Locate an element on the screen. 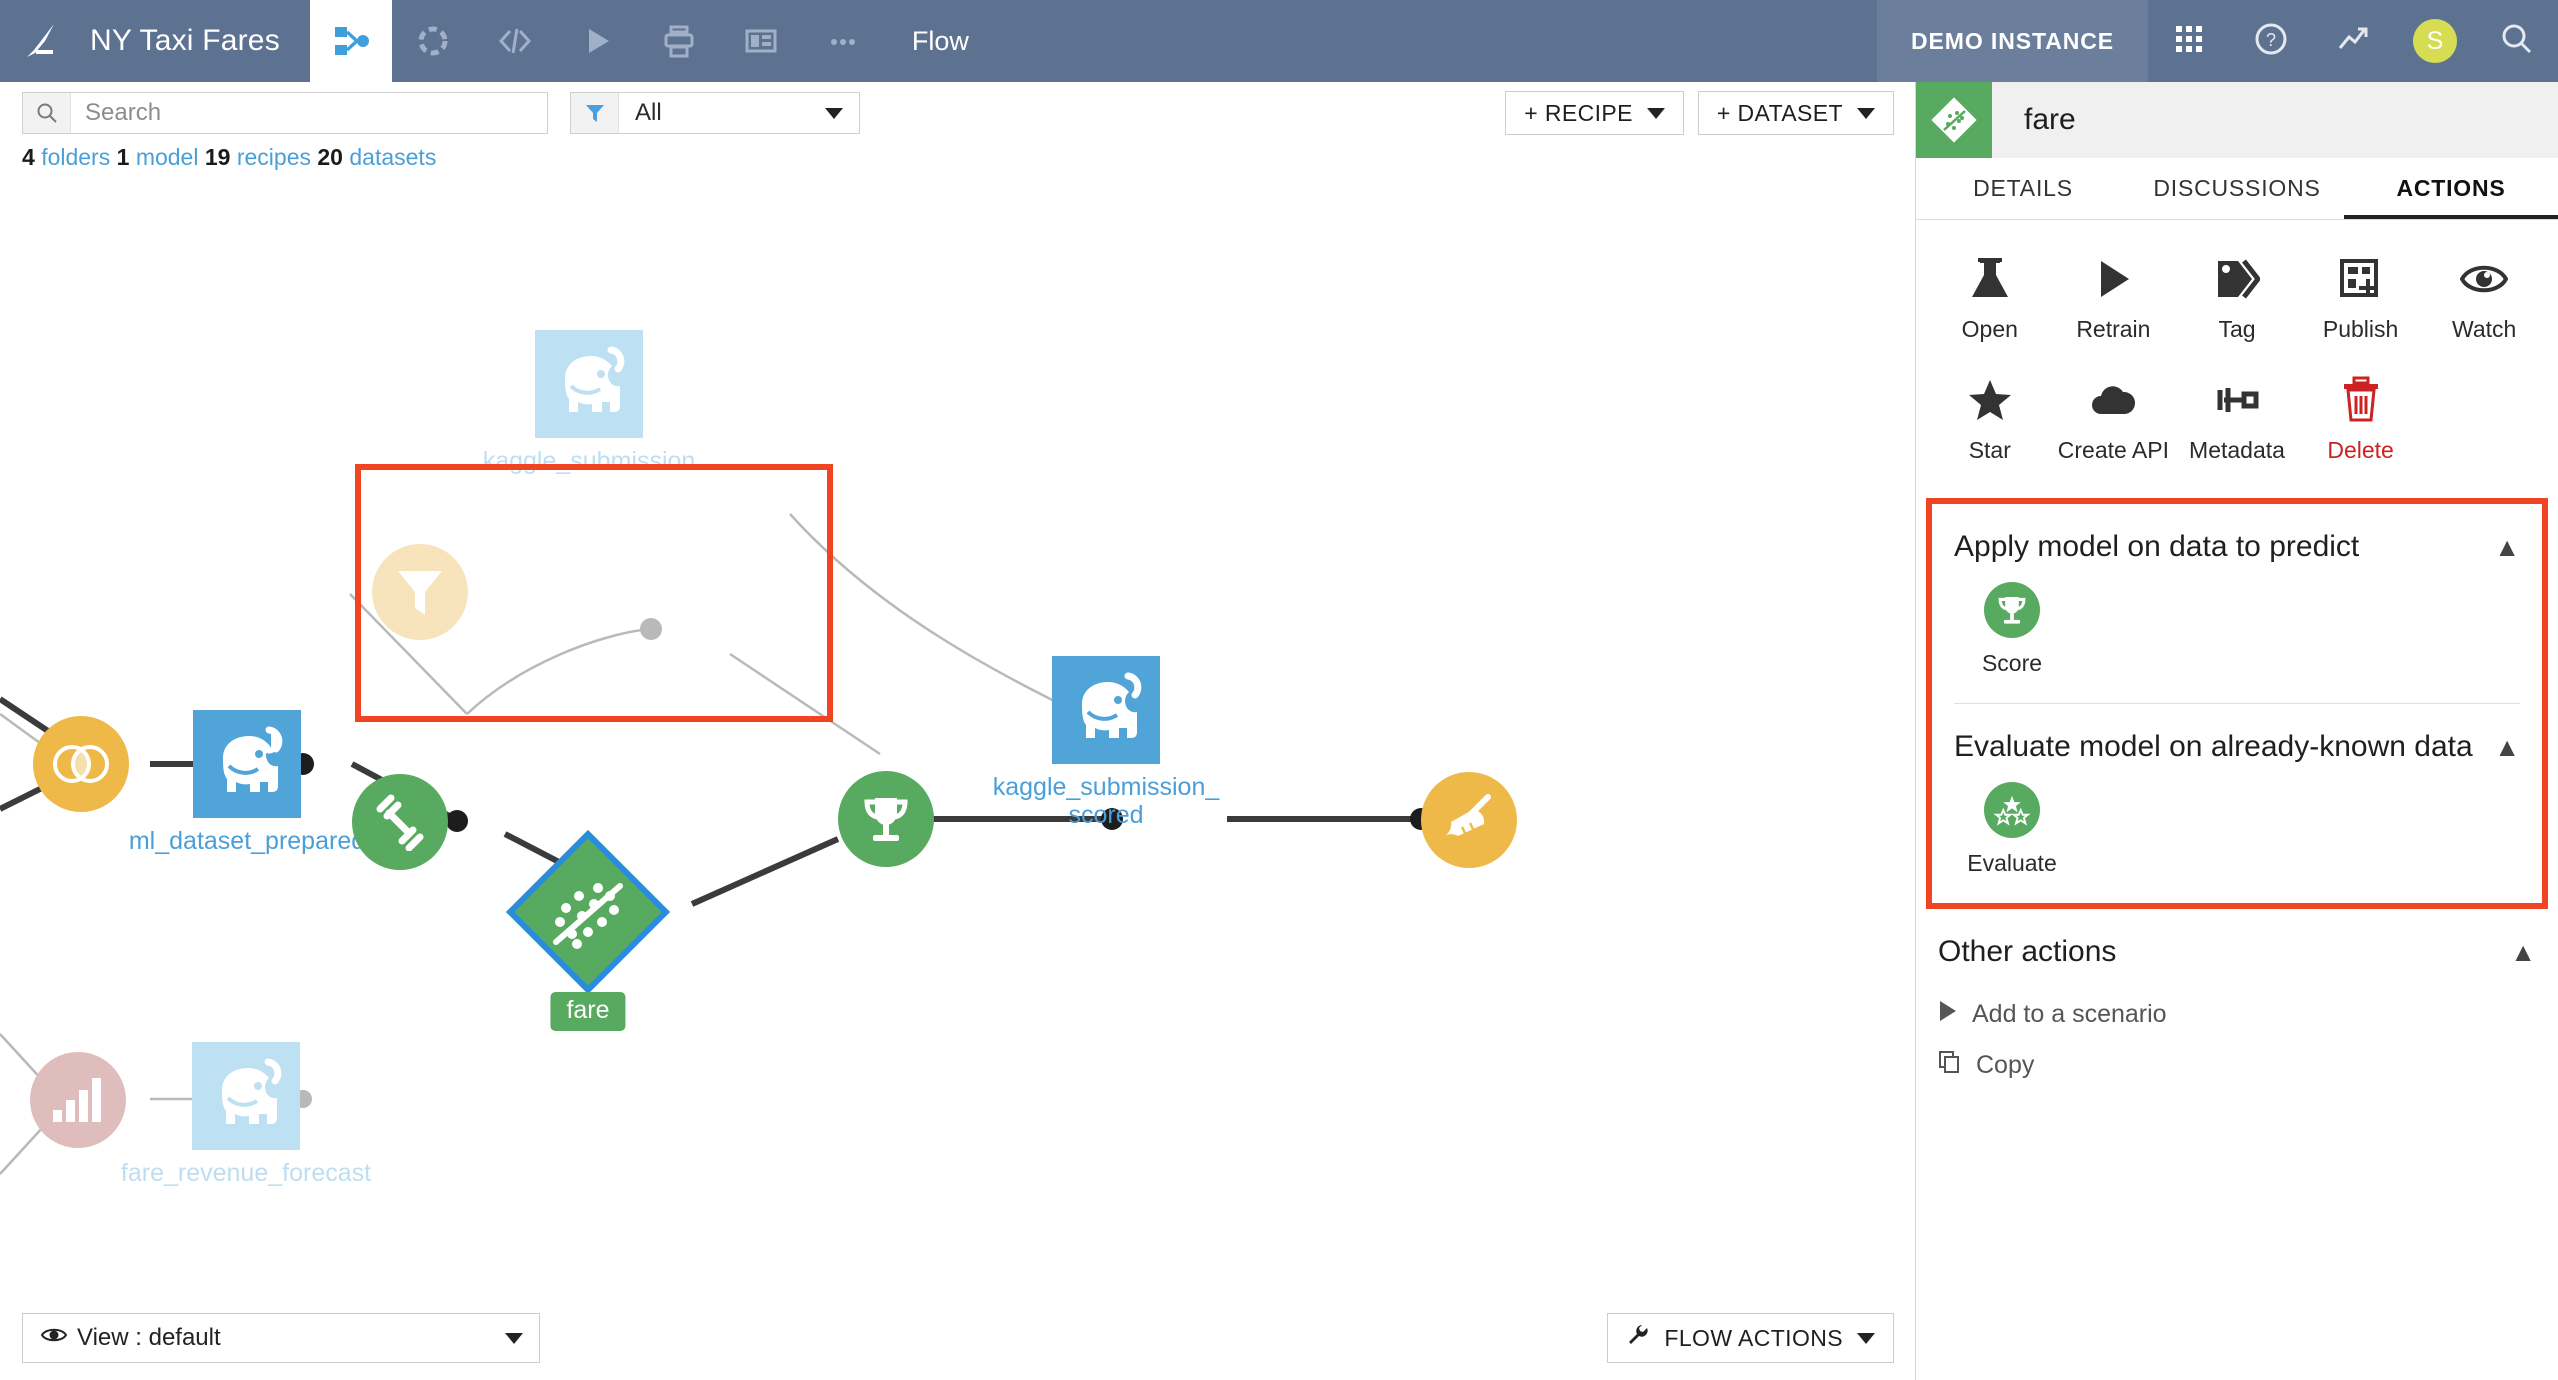 The width and height of the screenshot is (2558, 1380). datasets-count: 20 is located at coordinates (330, 157).